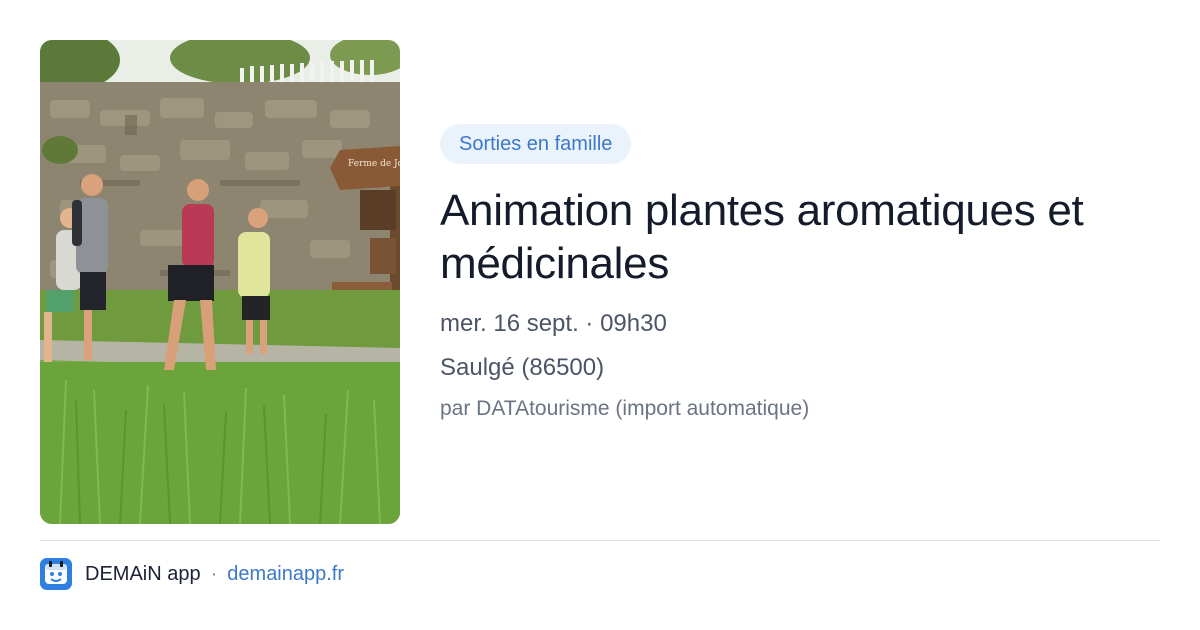  What do you see at coordinates (522, 367) in the screenshot?
I see `event-location: Saulgé (86500)` at bounding box center [522, 367].